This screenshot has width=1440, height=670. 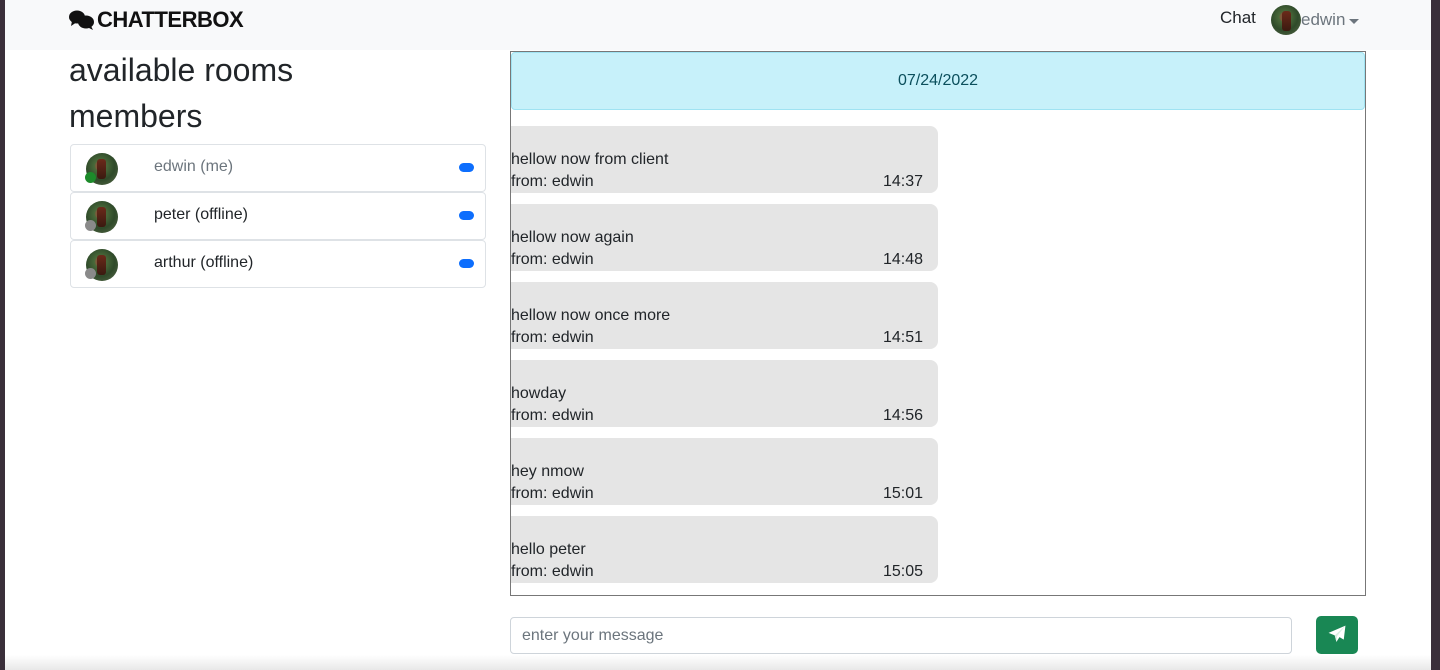 What do you see at coordinates (902, 493) in the screenshot?
I see `message-time: 15:01` at bounding box center [902, 493].